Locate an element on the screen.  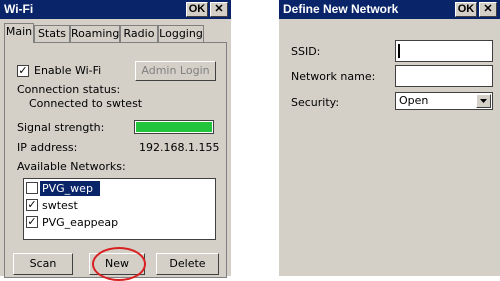
enable-wifi-checkbox: ✓ is located at coordinates (23, 71).